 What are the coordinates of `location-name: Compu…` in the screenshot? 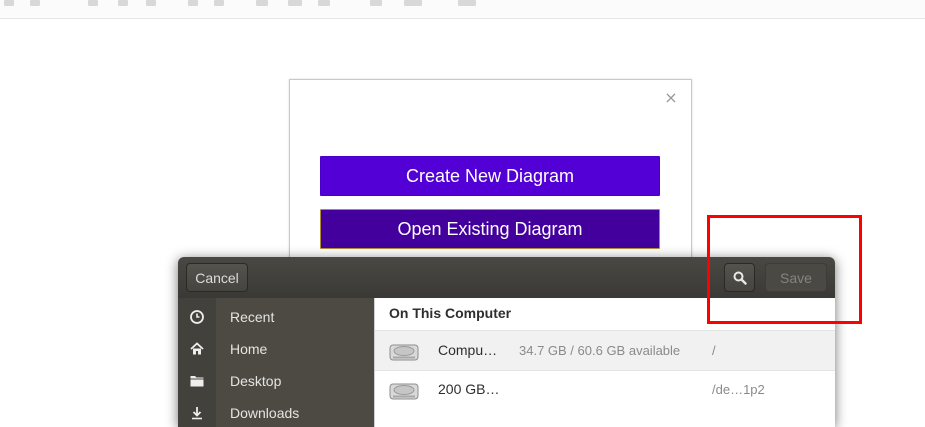 It's located at (468, 350).